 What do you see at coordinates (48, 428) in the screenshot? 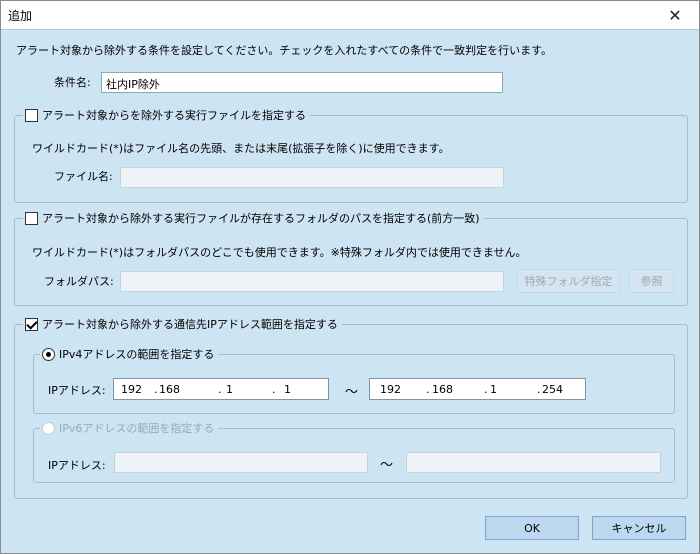
I see `ipv6-radio` at bounding box center [48, 428].